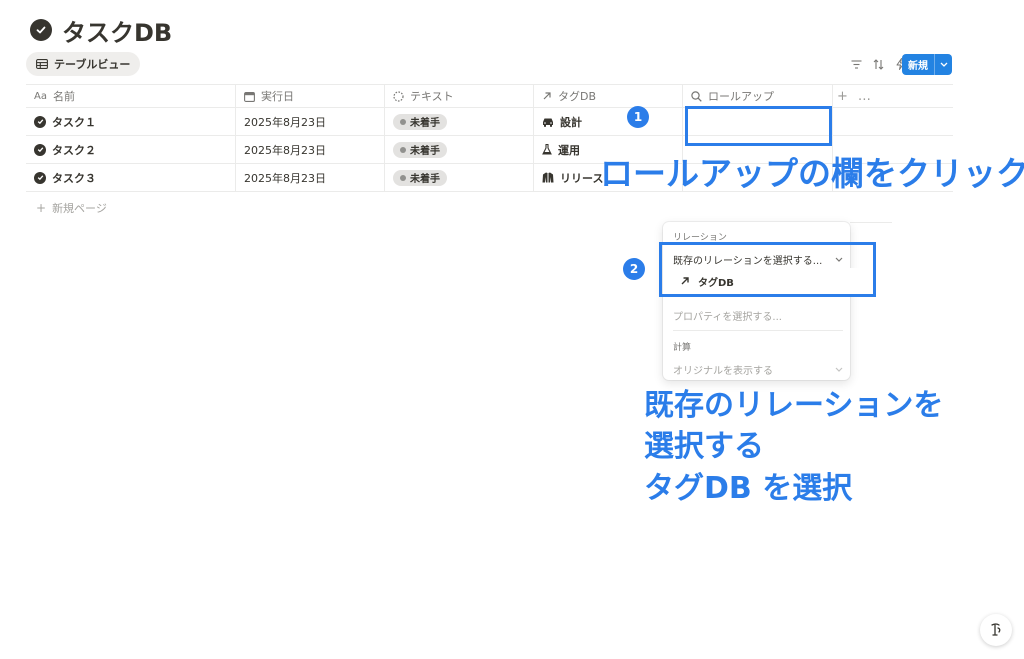  I want to click on new-button: 新規, so click(927, 64).